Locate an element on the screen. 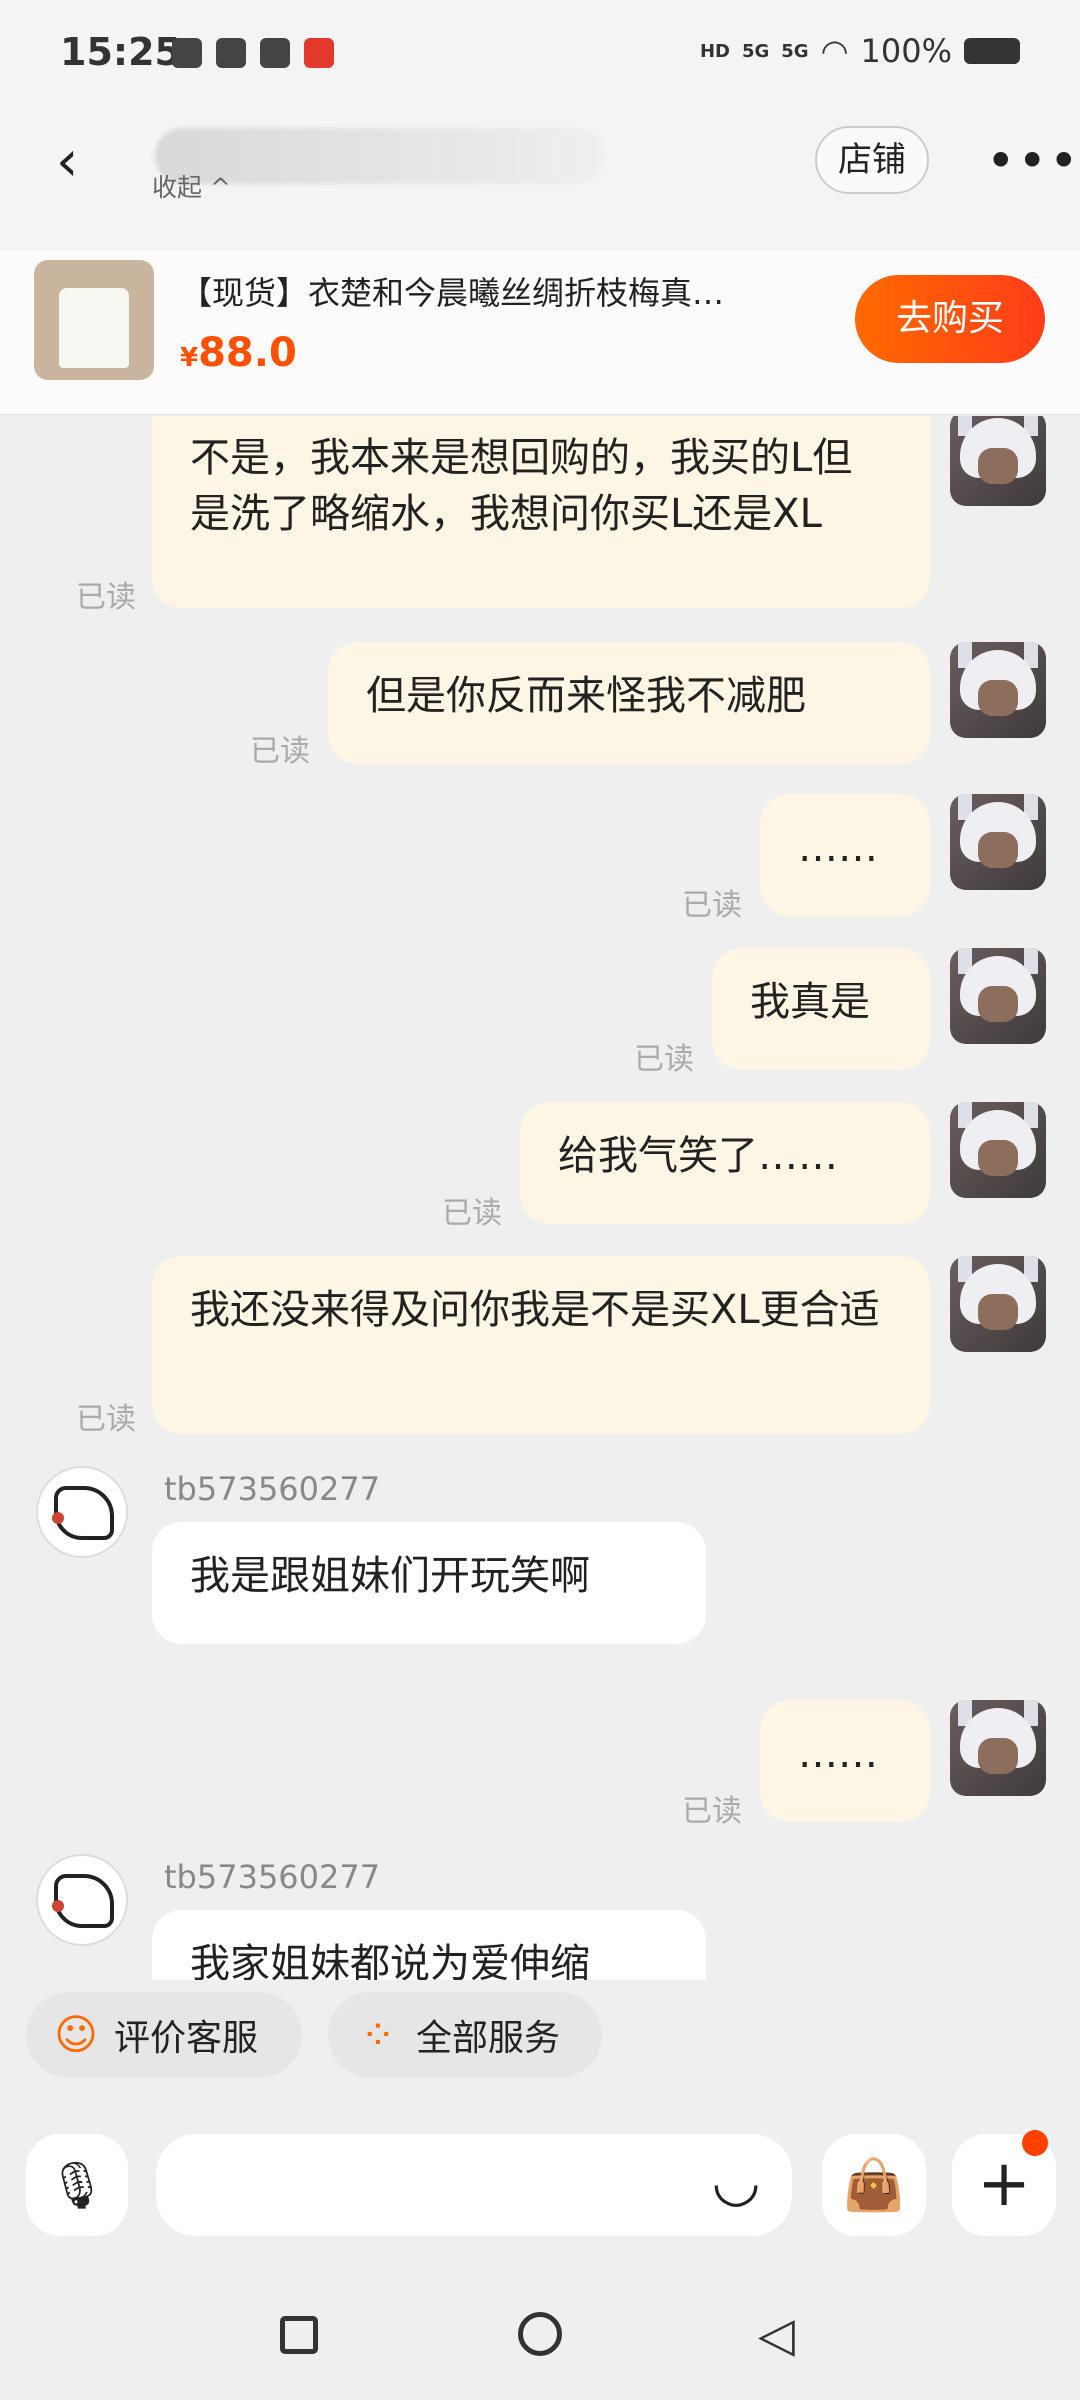  message-bubble: 我家姐妹都说为爱伸缩 is located at coordinates (429, 1945).